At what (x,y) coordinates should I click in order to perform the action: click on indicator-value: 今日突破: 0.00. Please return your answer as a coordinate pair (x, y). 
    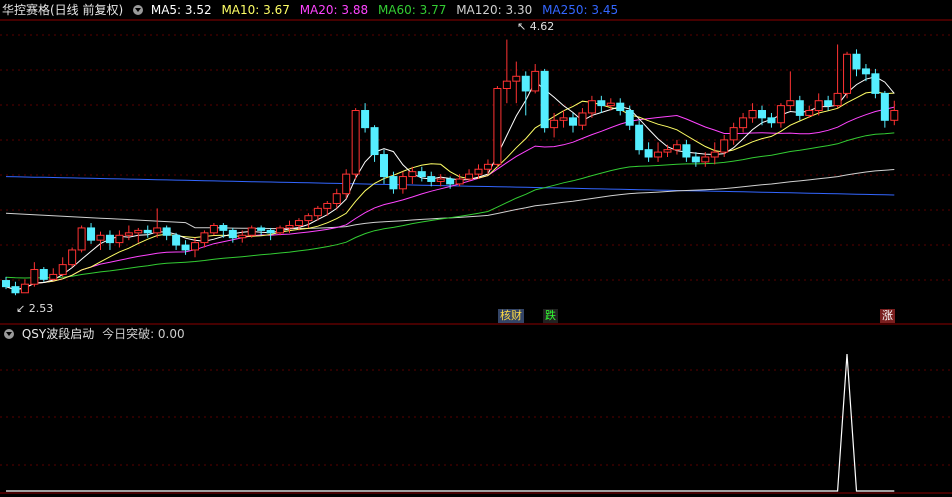
    Looking at the image, I should click on (143, 334).